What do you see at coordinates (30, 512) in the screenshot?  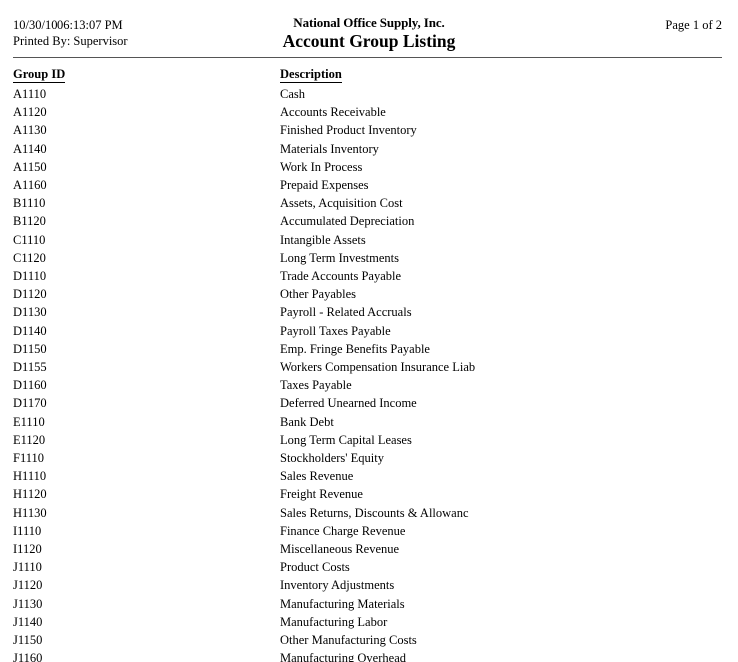 I see `cell-group-id: H1130` at bounding box center [30, 512].